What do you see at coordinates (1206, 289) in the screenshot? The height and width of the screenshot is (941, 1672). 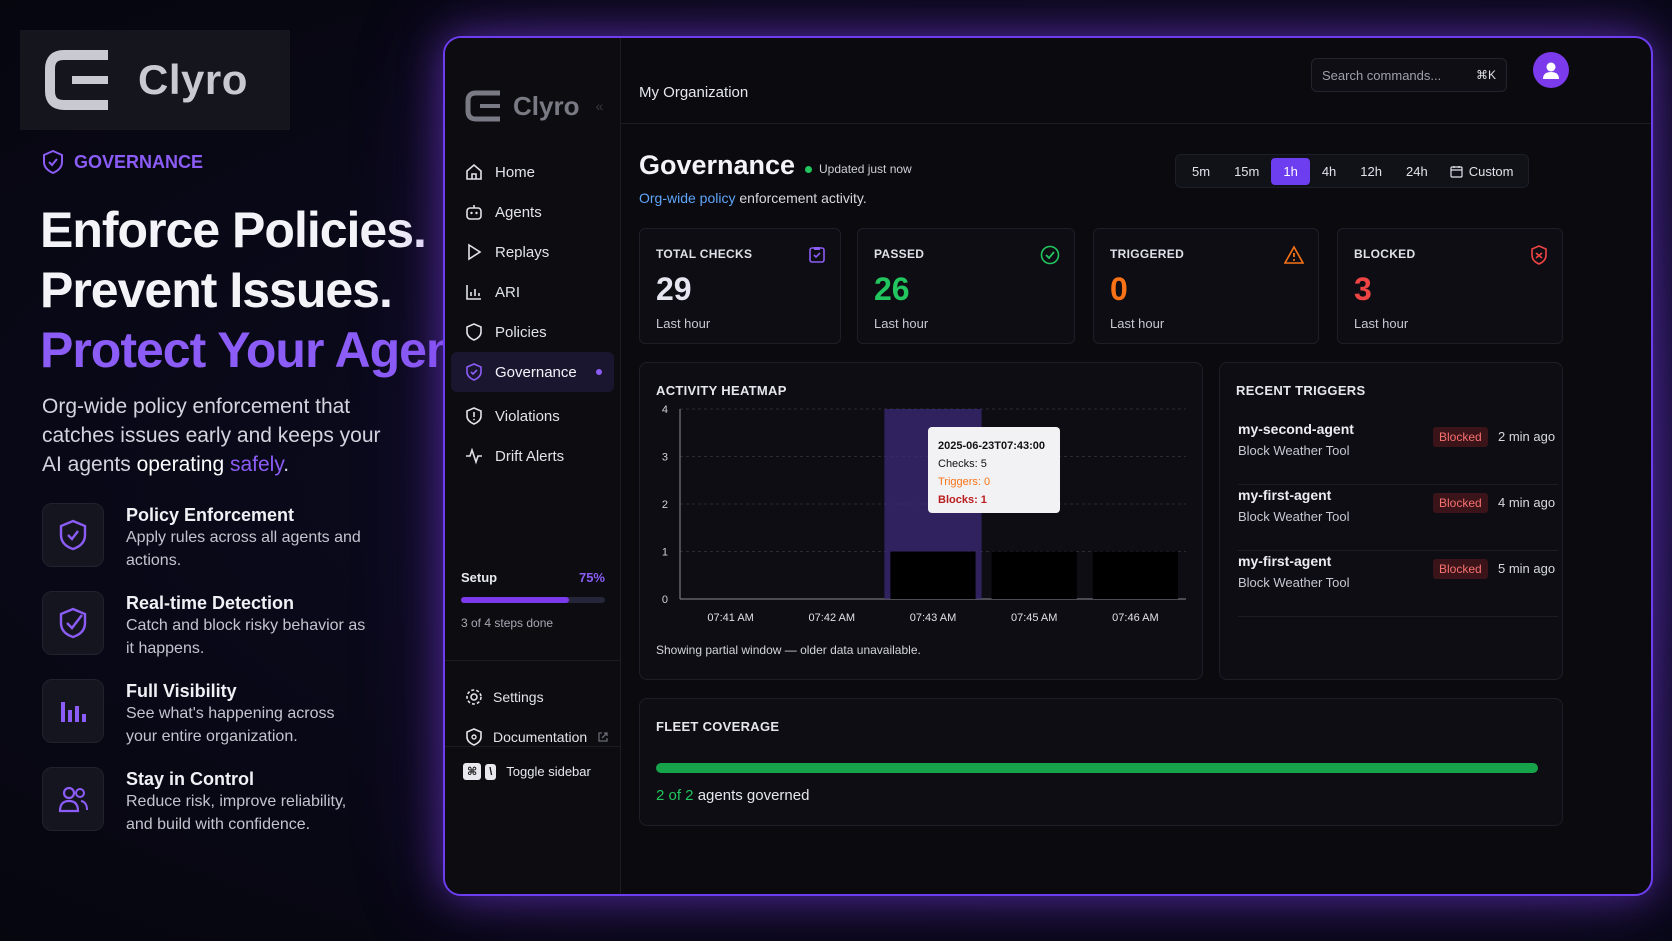 I see `stat-value: 0` at bounding box center [1206, 289].